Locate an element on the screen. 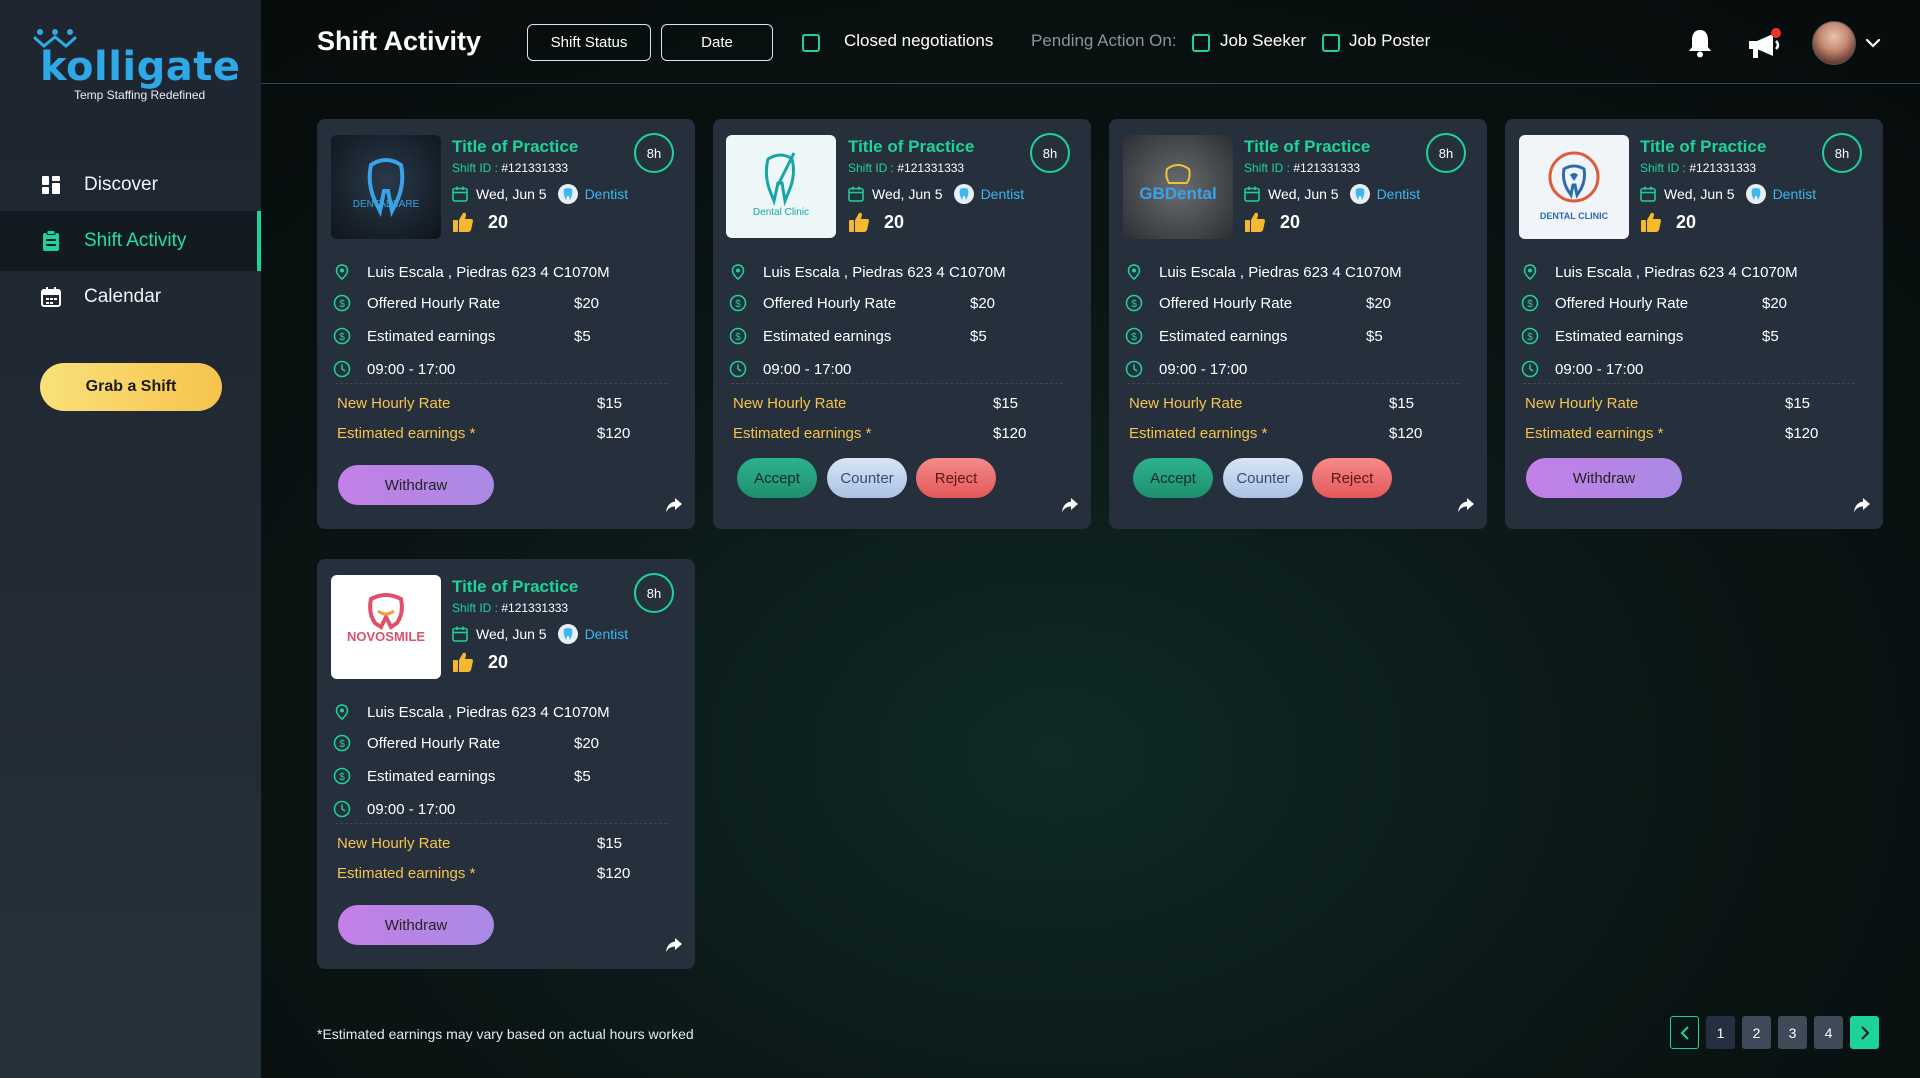  closed-negotiations-label: Closed negotiations is located at coordinates (919, 40).